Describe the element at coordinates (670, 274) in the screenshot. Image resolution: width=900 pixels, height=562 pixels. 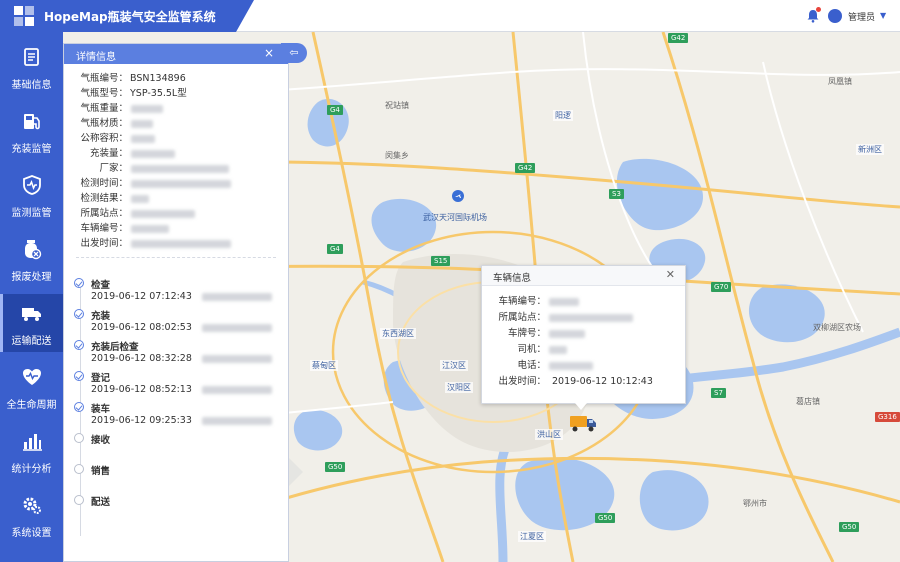
I see `close-icon: ✕` at that location.